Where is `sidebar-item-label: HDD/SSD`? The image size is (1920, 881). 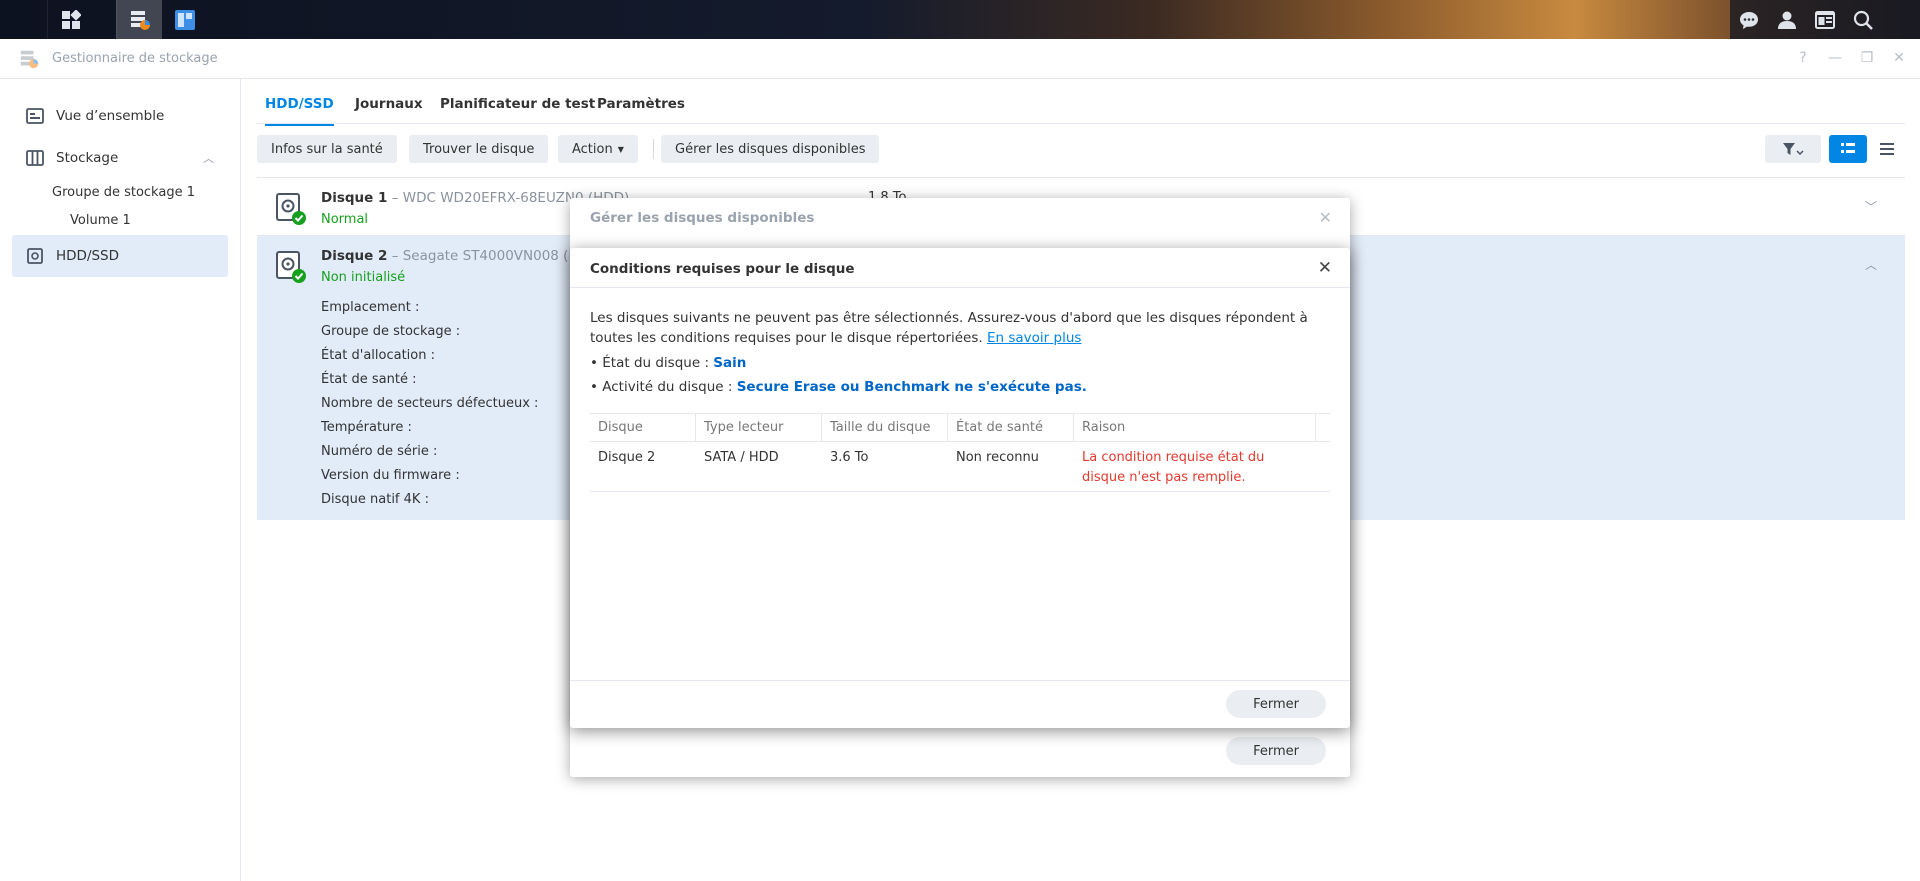 sidebar-item-label: HDD/SSD is located at coordinates (88, 256).